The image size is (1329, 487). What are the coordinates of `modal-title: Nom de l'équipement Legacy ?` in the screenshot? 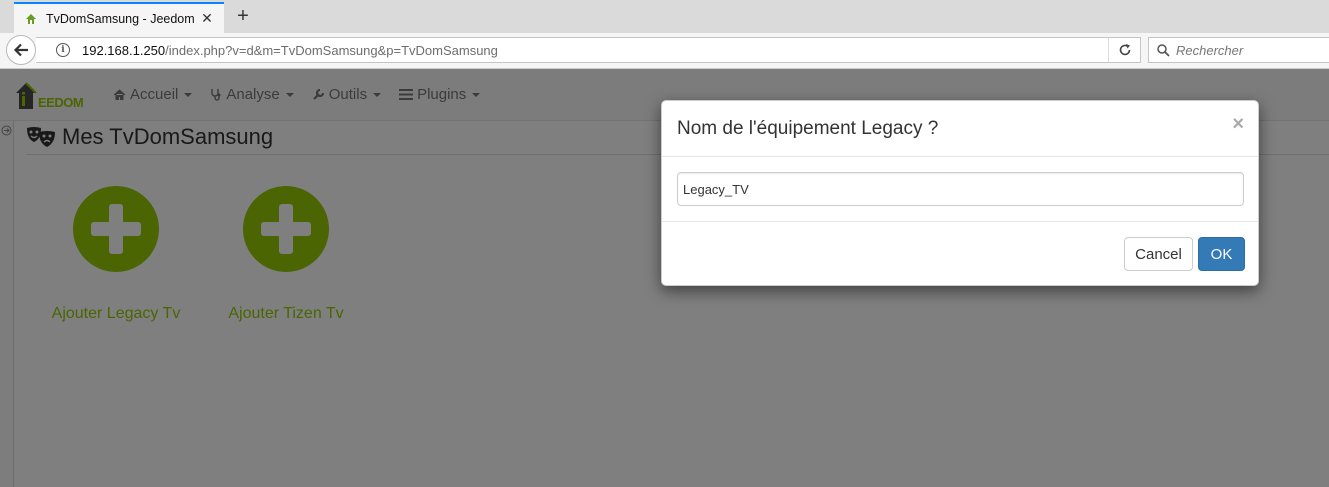 It's located at (808, 128).